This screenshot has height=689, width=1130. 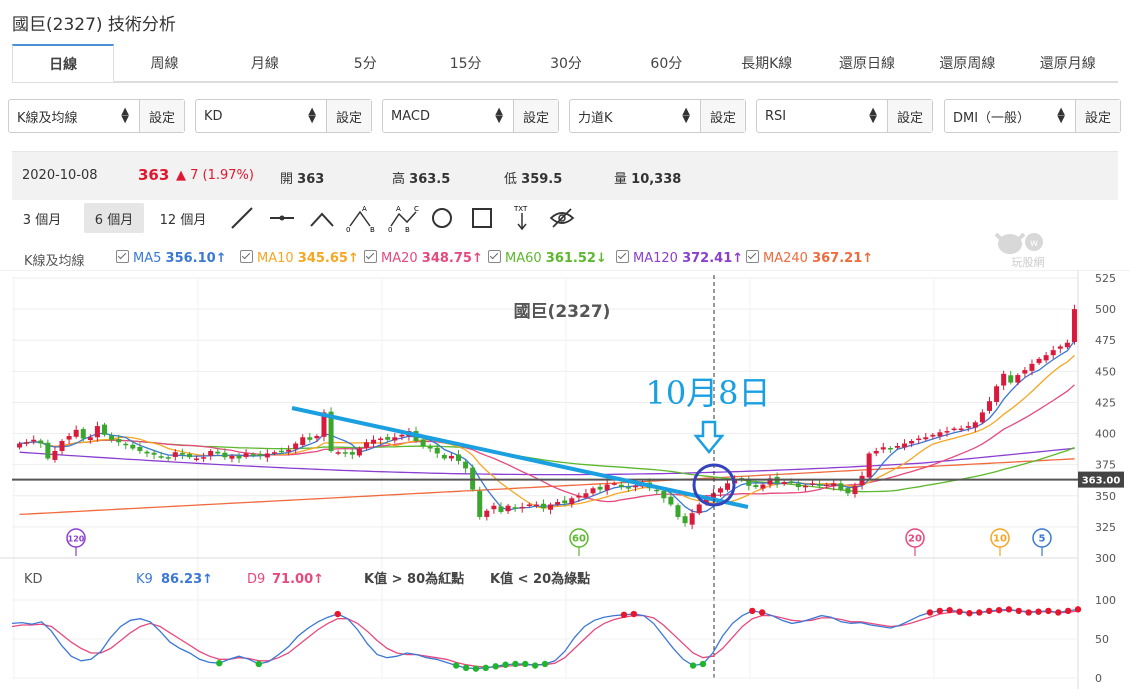 I want to click on hide-eye-icon, so click(x=562, y=218).